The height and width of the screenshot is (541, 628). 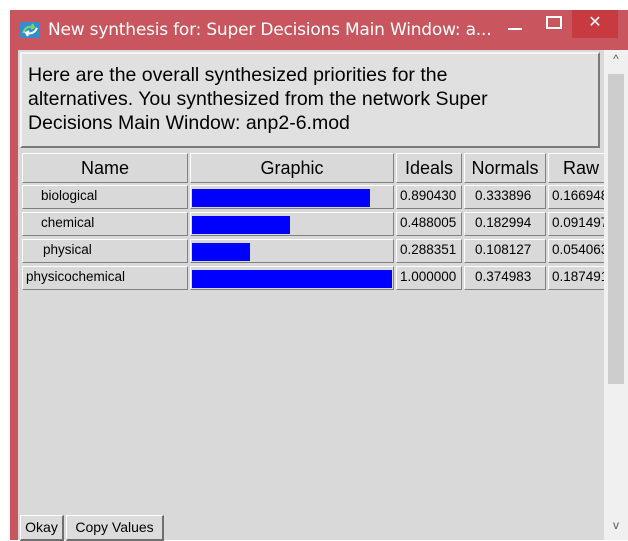 What do you see at coordinates (105, 224) in the screenshot?
I see `row-name: chemical` at bounding box center [105, 224].